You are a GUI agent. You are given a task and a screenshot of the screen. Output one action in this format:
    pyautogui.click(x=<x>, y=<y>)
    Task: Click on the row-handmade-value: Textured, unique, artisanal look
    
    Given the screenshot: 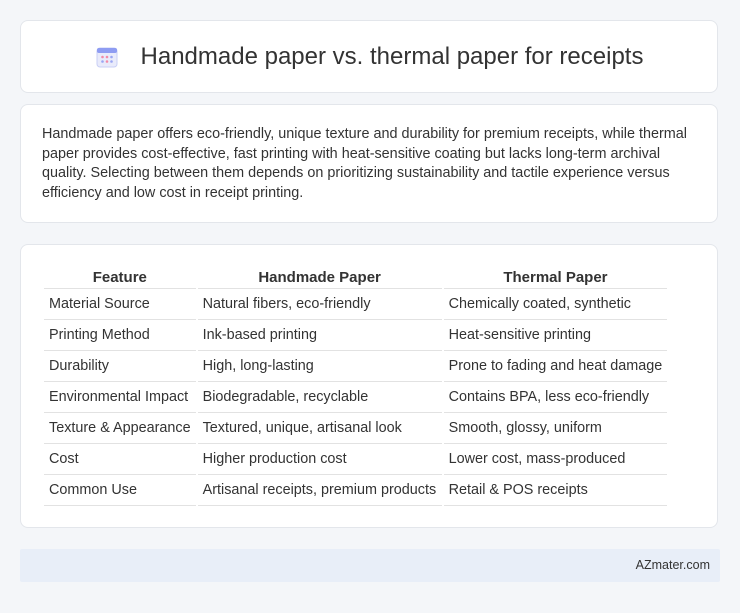 What is the action you would take?
    pyautogui.click(x=319, y=428)
    